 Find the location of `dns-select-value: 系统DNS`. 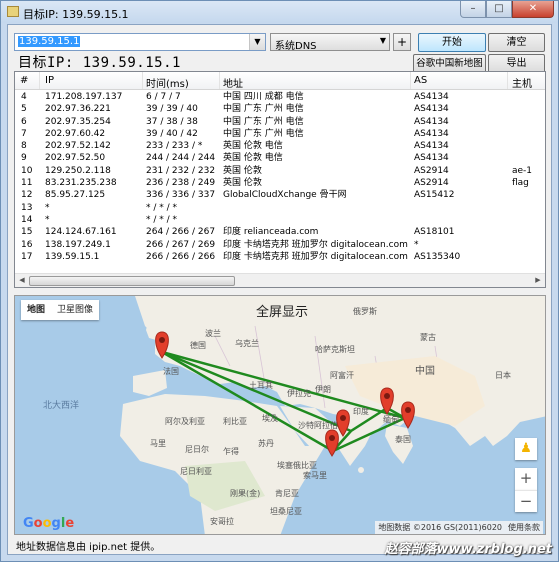

dns-select-value: 系统DNS is located at coordinates (296, 46).